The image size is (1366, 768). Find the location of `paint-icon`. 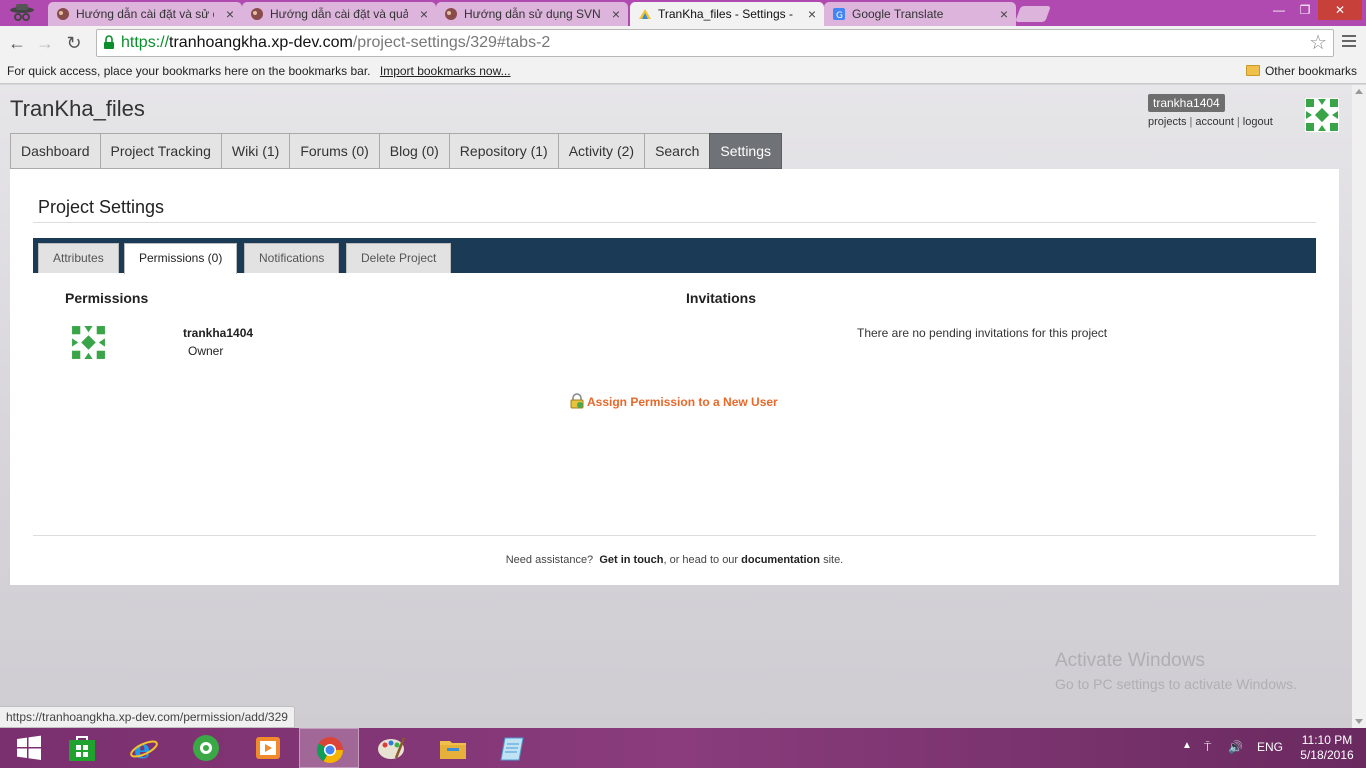

paint-icon is located at coordinates (391, 748).